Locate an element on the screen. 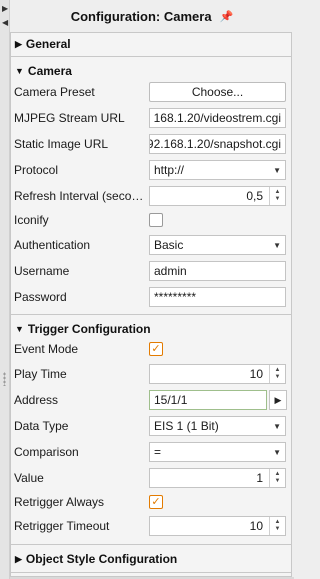 This screenshot has width=320, height=579. row-username: Username admin is located at coordinates (151, 271).